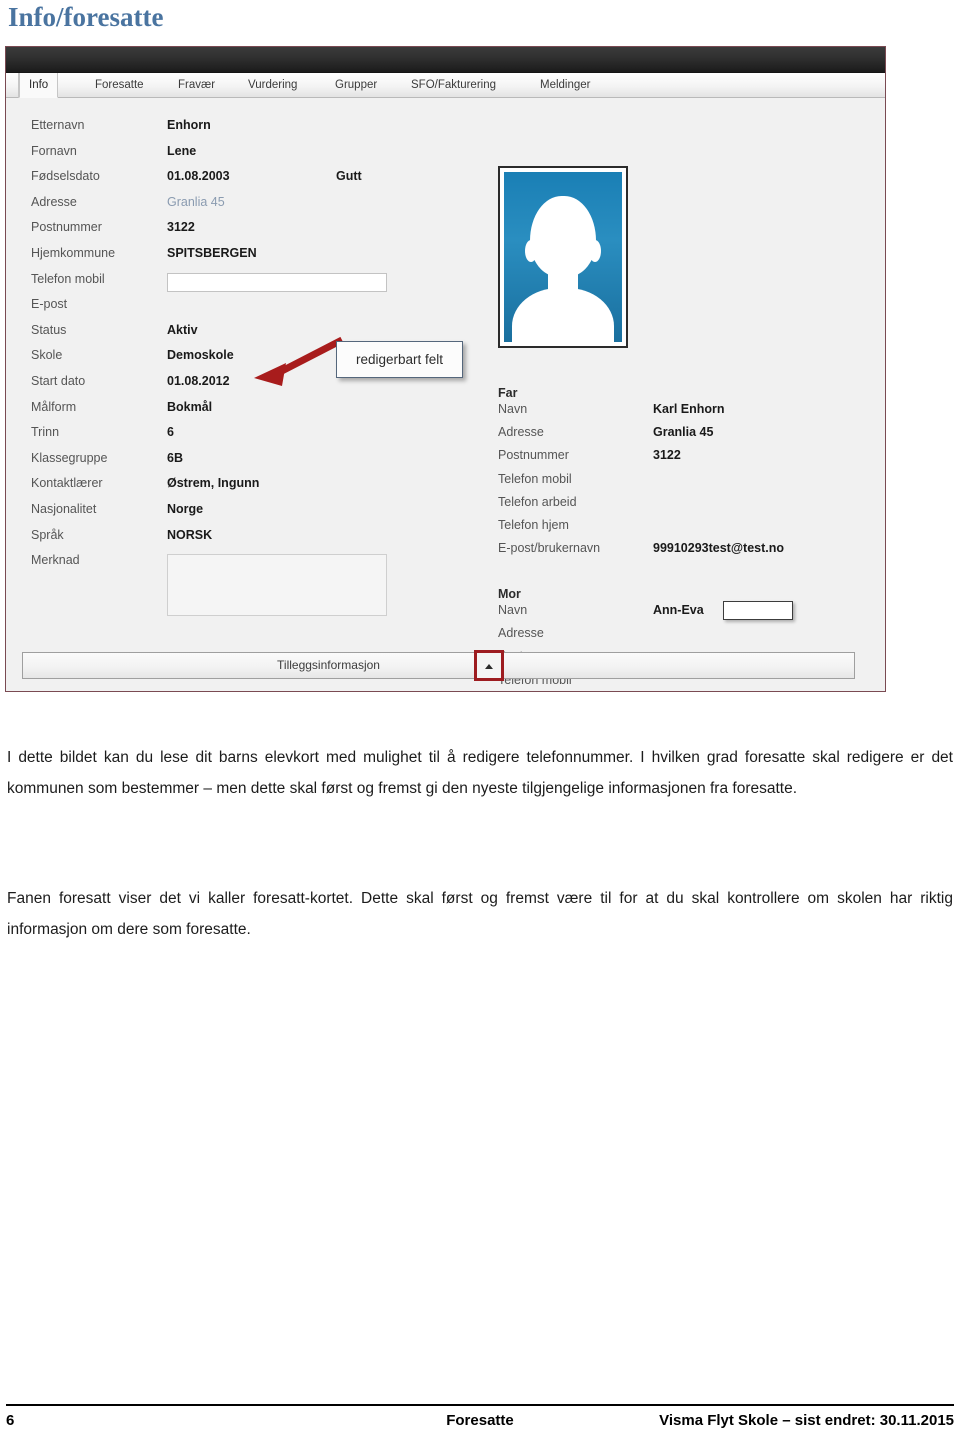 This screenshot has width=960, height=1448. I want to click on father-field-telefon-hjem: Telefon hjem, so click(688, 529).